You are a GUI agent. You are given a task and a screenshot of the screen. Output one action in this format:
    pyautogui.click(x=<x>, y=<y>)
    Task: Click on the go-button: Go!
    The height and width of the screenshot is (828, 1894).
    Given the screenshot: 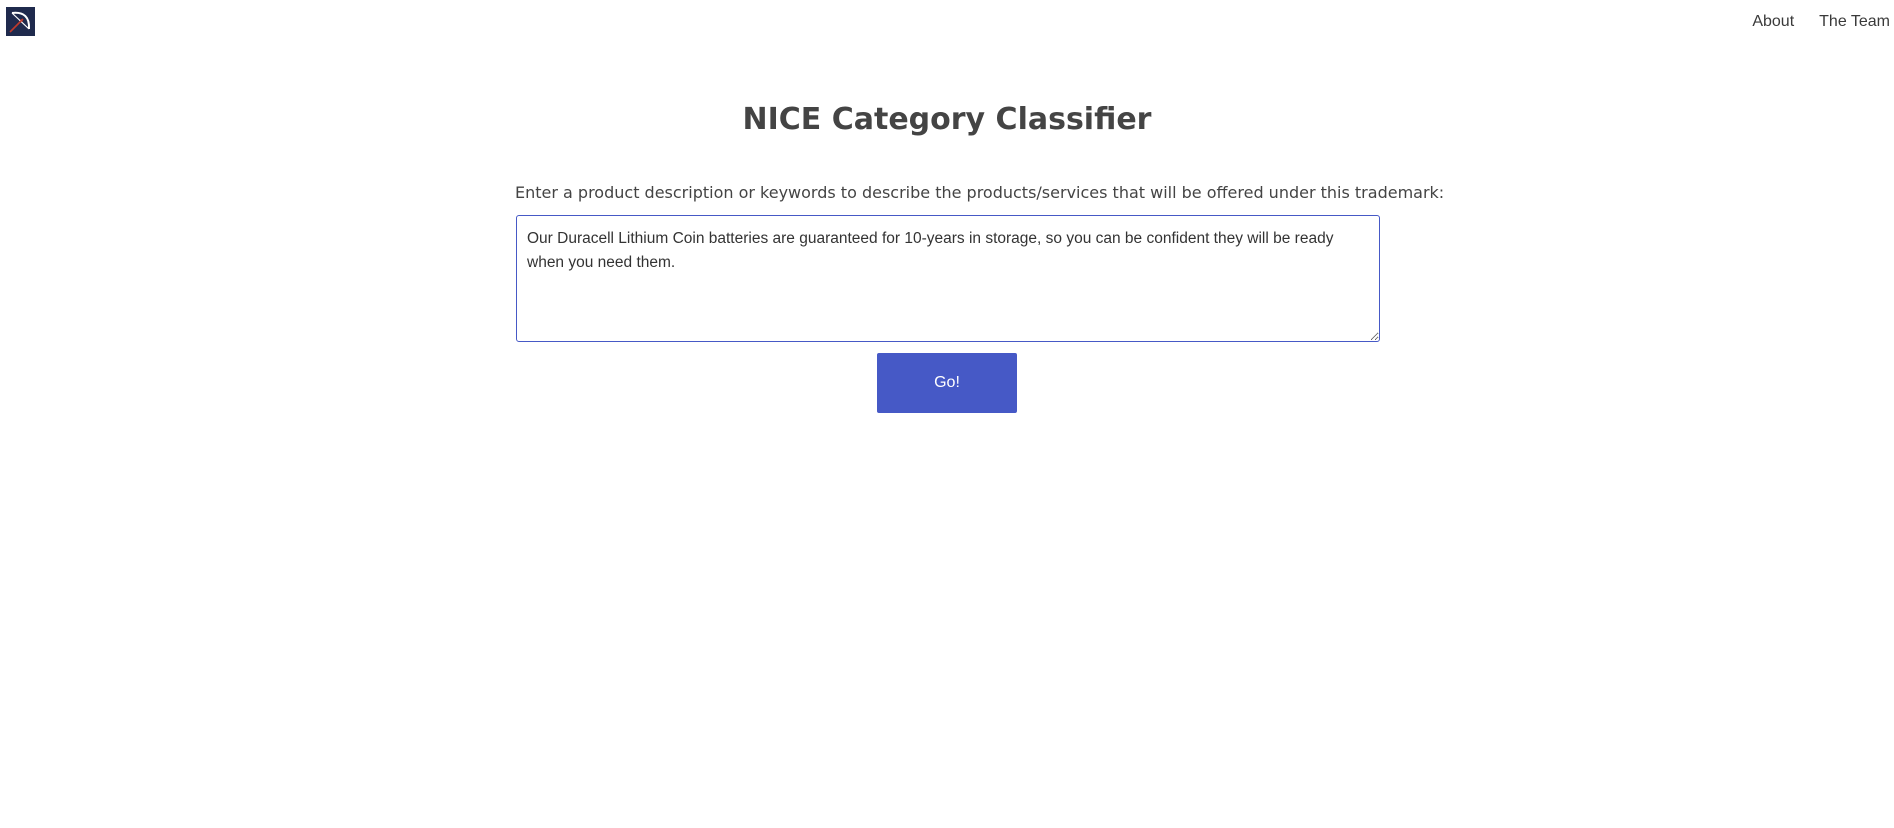 What is the action you would take?
    pyautogui.click(x=947, y=383)
    